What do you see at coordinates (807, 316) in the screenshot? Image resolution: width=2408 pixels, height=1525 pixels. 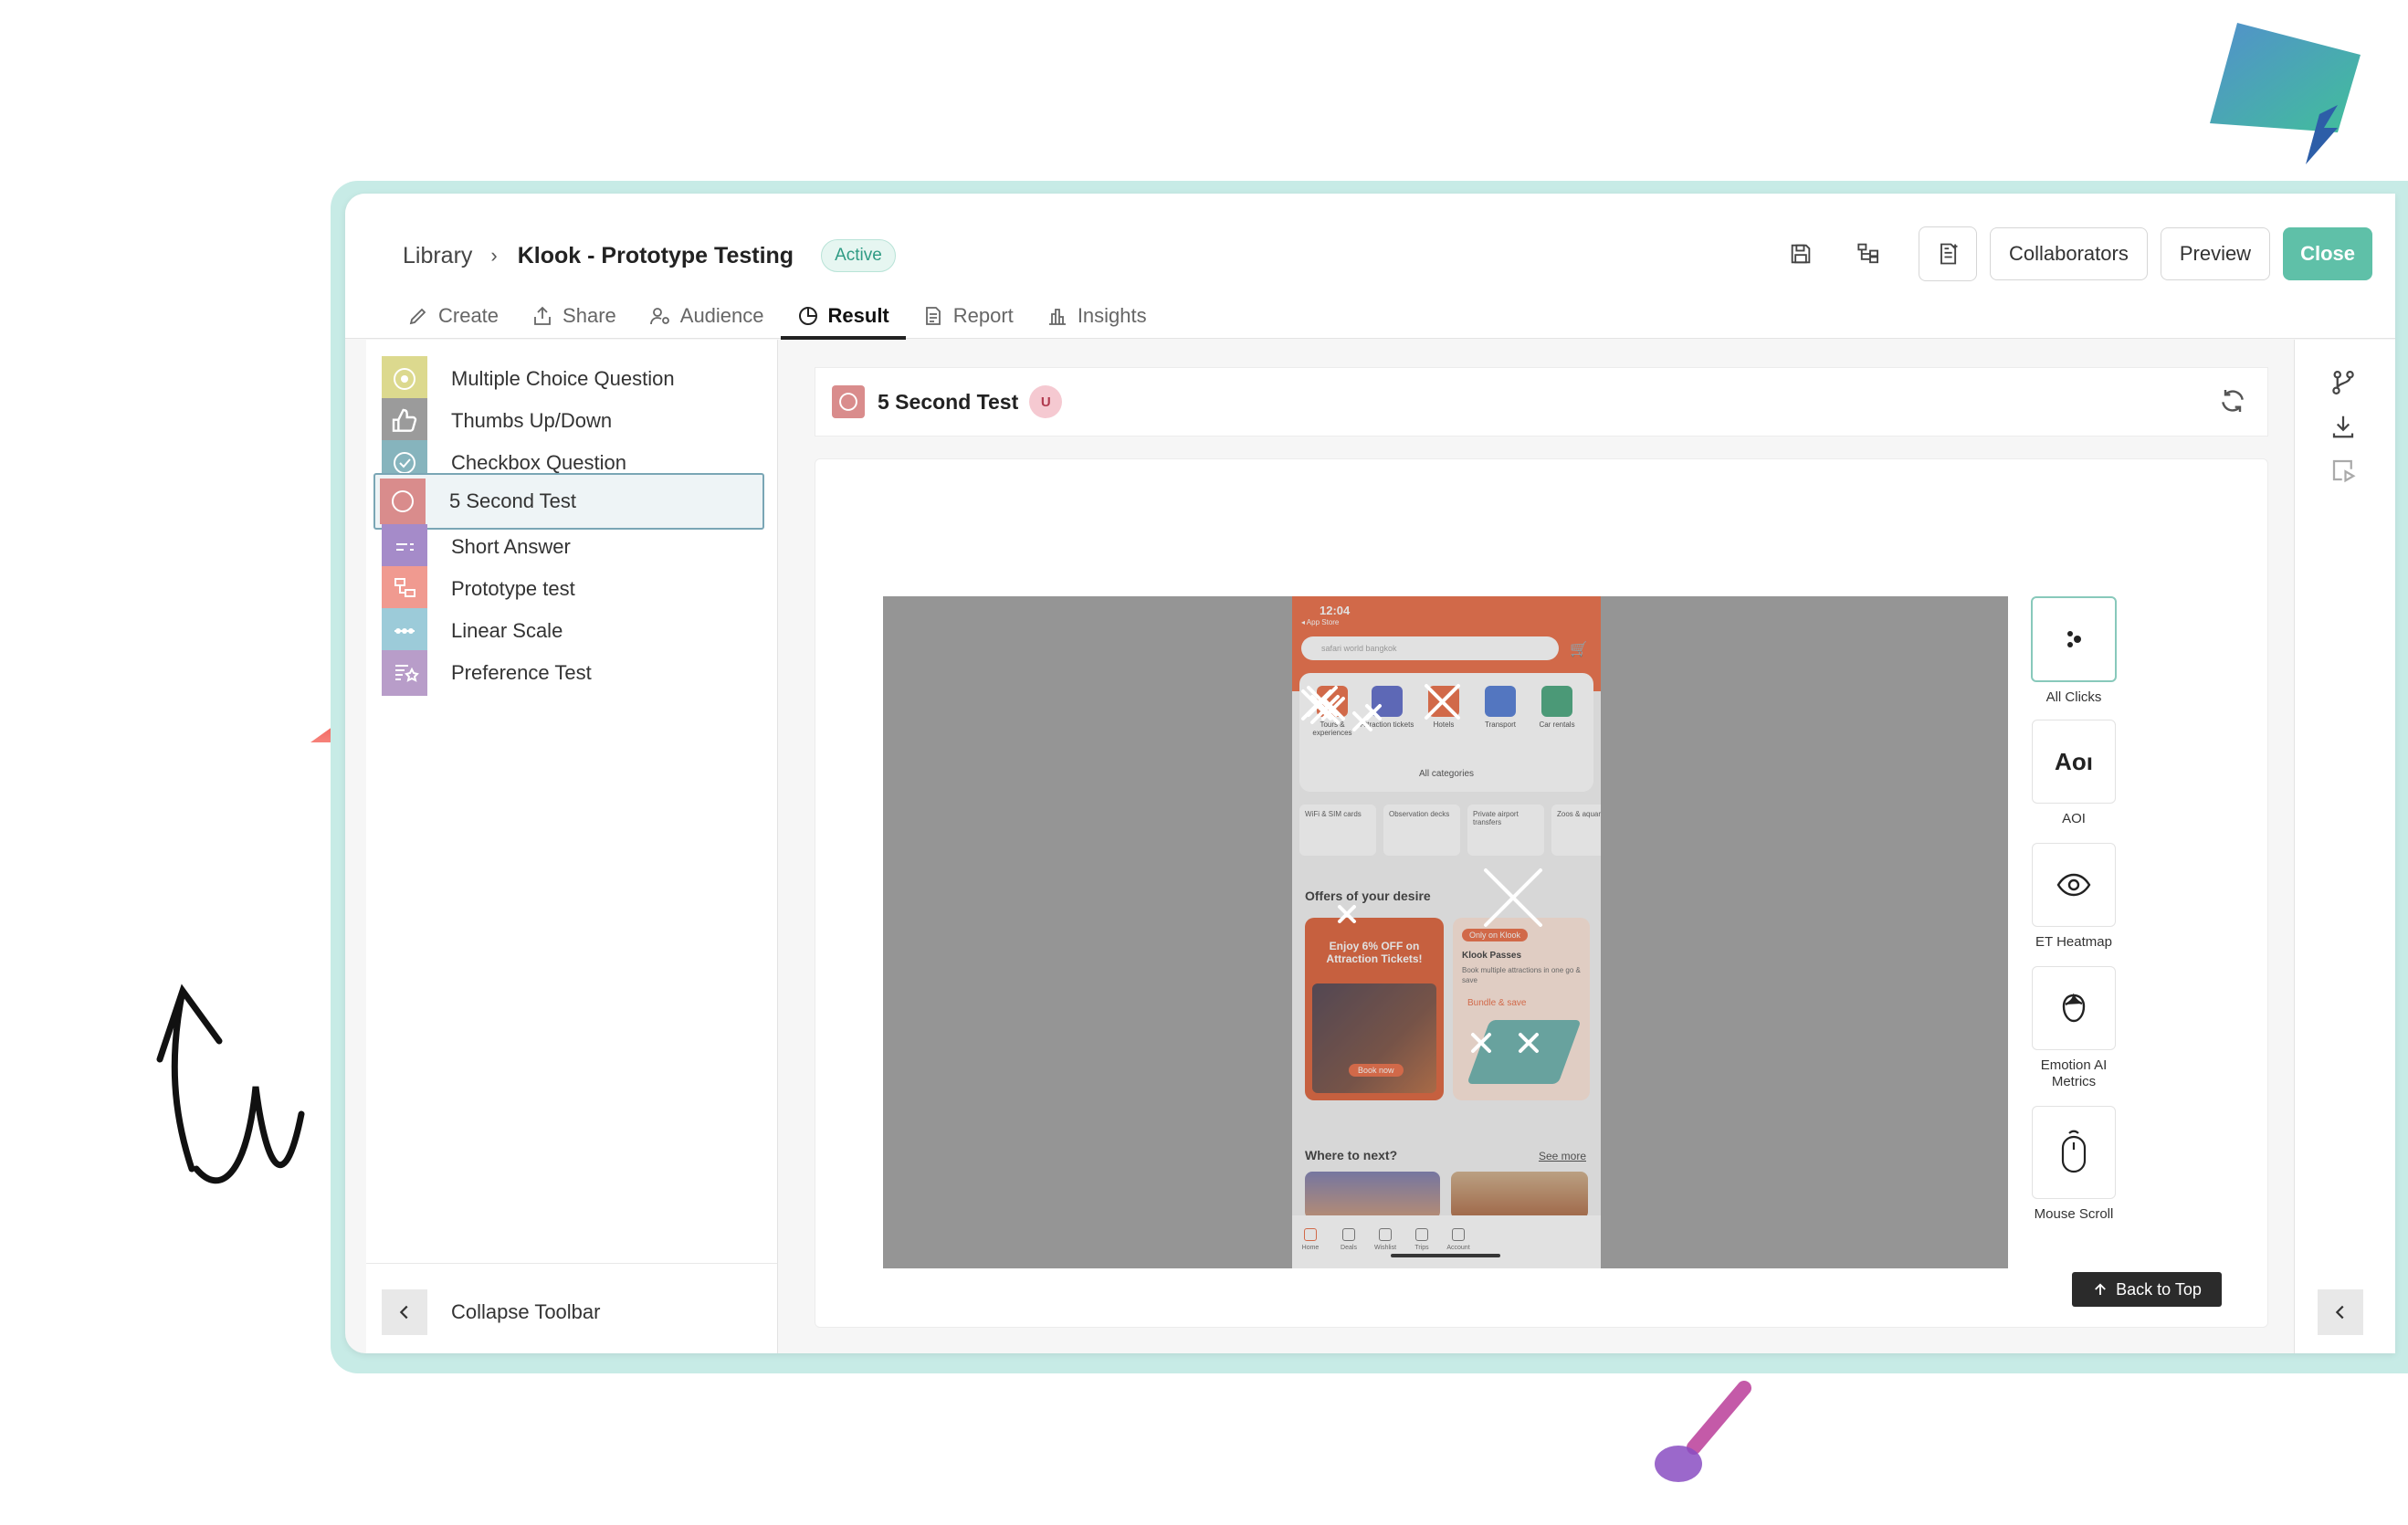 I see `pie-icon` at bounding box center [807, 316].